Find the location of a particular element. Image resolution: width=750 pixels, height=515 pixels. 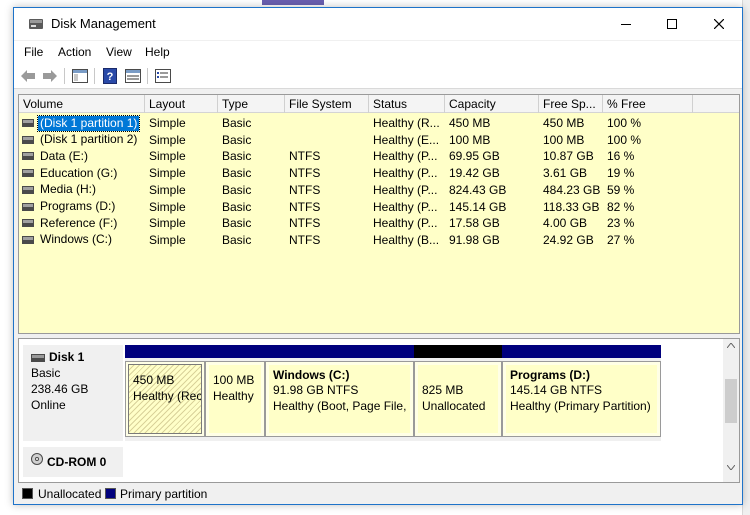

volume-capacity-cell: 450 MB is located at coordinates (470, 123).